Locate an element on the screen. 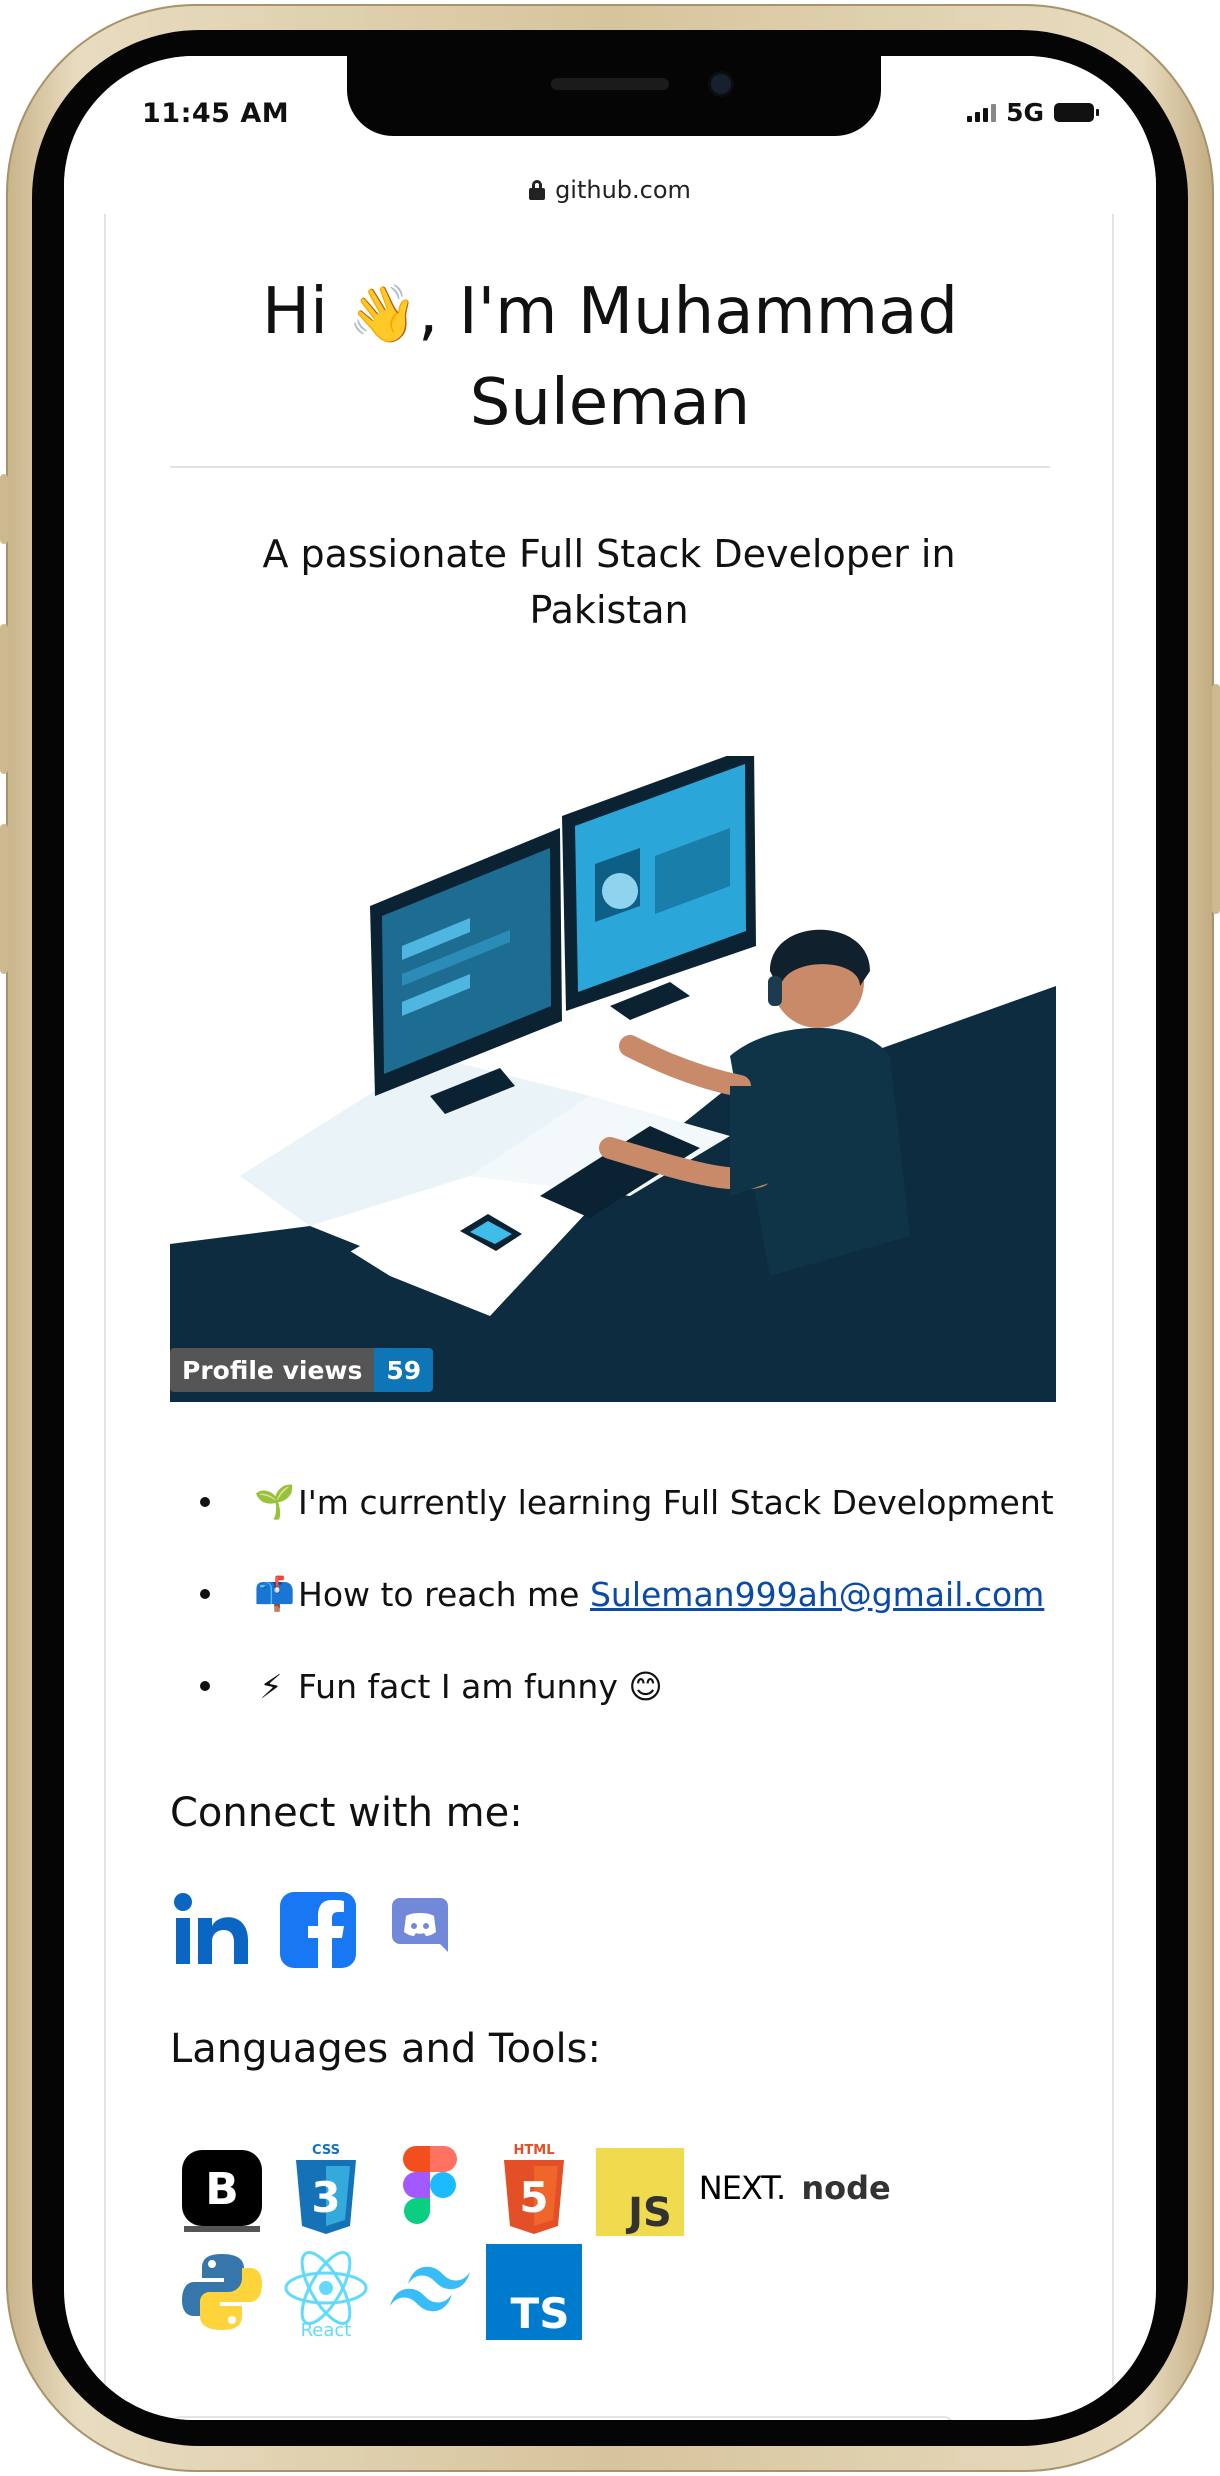 The image size is (1220, 2476). network-label: 5G is located at coordinates (1025, 112).